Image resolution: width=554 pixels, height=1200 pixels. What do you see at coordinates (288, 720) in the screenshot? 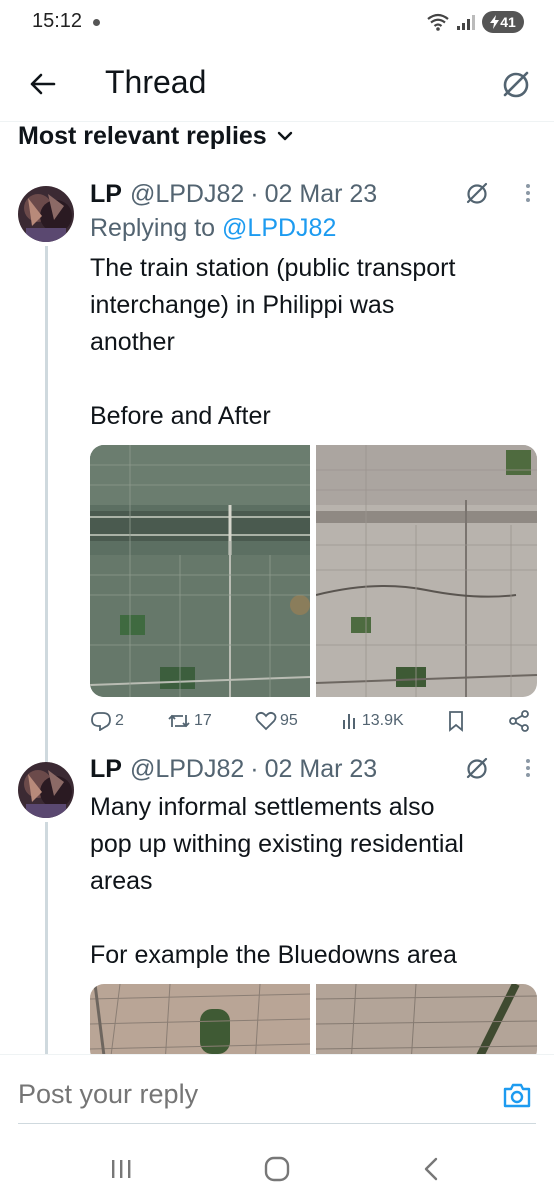
I see `like-count: 95` at bounding box center [288, 720].